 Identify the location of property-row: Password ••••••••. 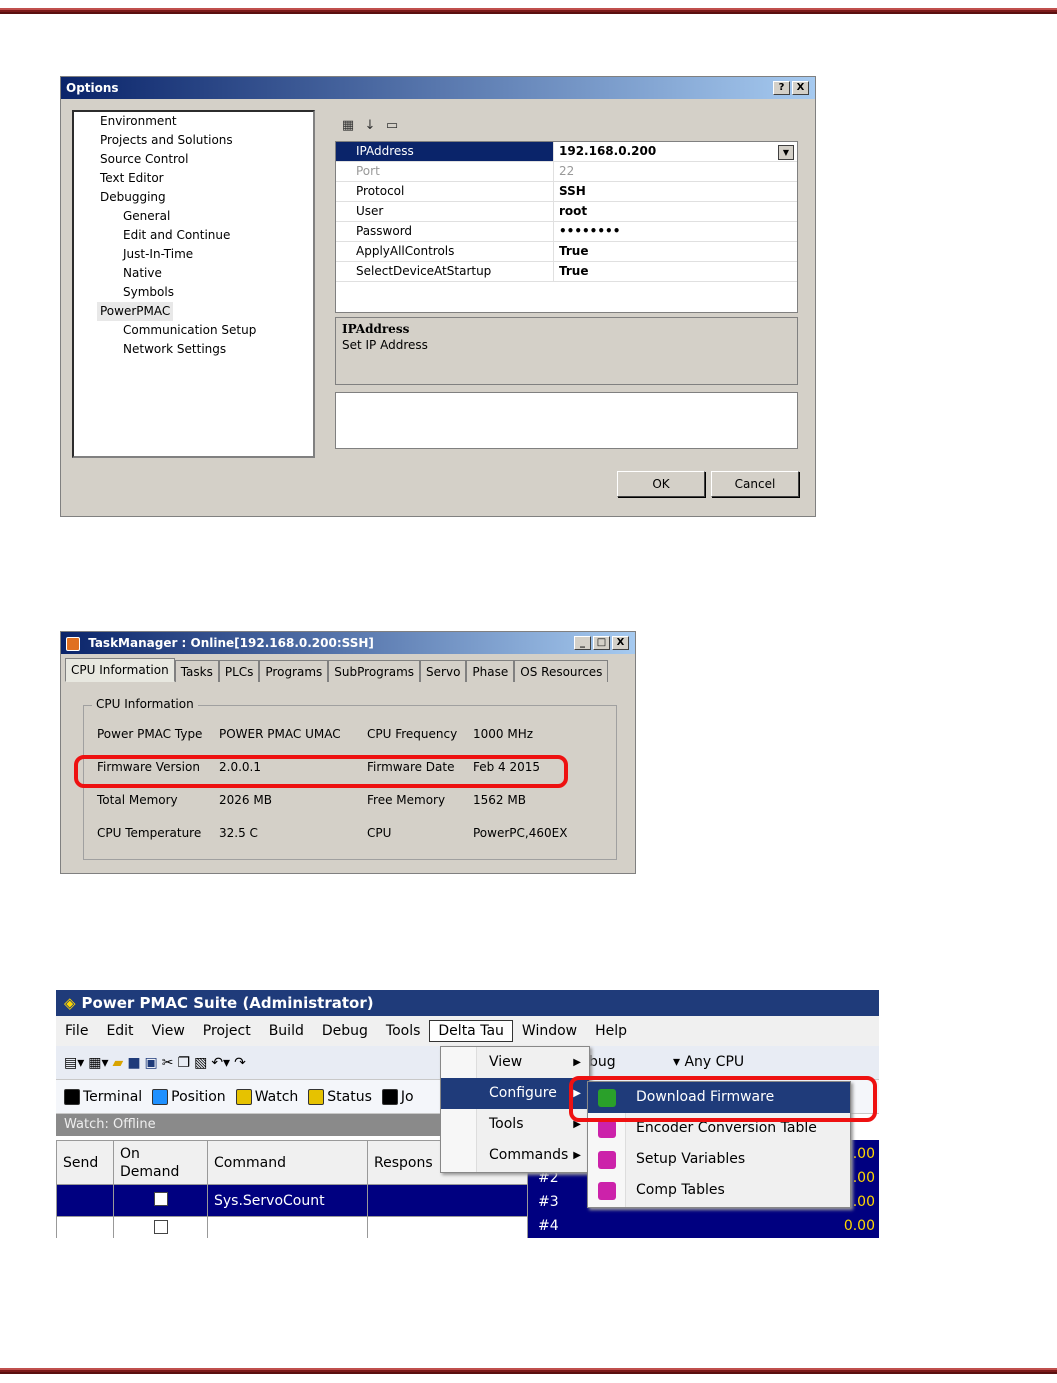
(566, 232).